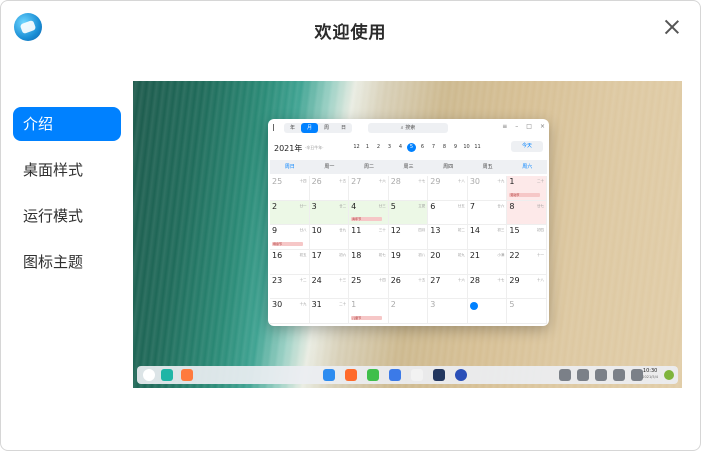  What do you see at coordinates (356, 231) in the screenshot?
I see `calendar-day-number: 11` at bounding box center [356, 231].